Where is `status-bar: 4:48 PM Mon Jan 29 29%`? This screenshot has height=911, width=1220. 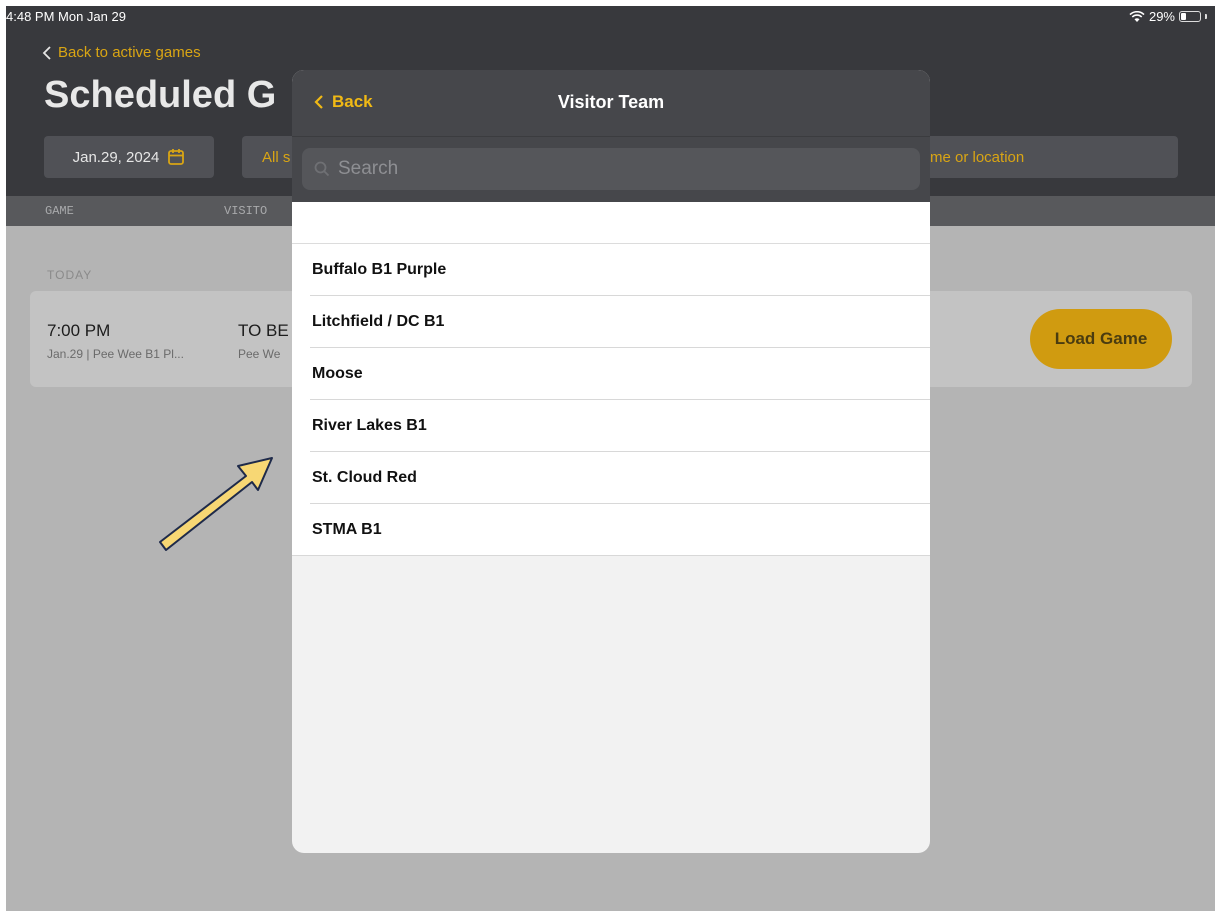 status-bar: 4:48 PM Mon Jan 29 29% is located at coordinates (610, 17).